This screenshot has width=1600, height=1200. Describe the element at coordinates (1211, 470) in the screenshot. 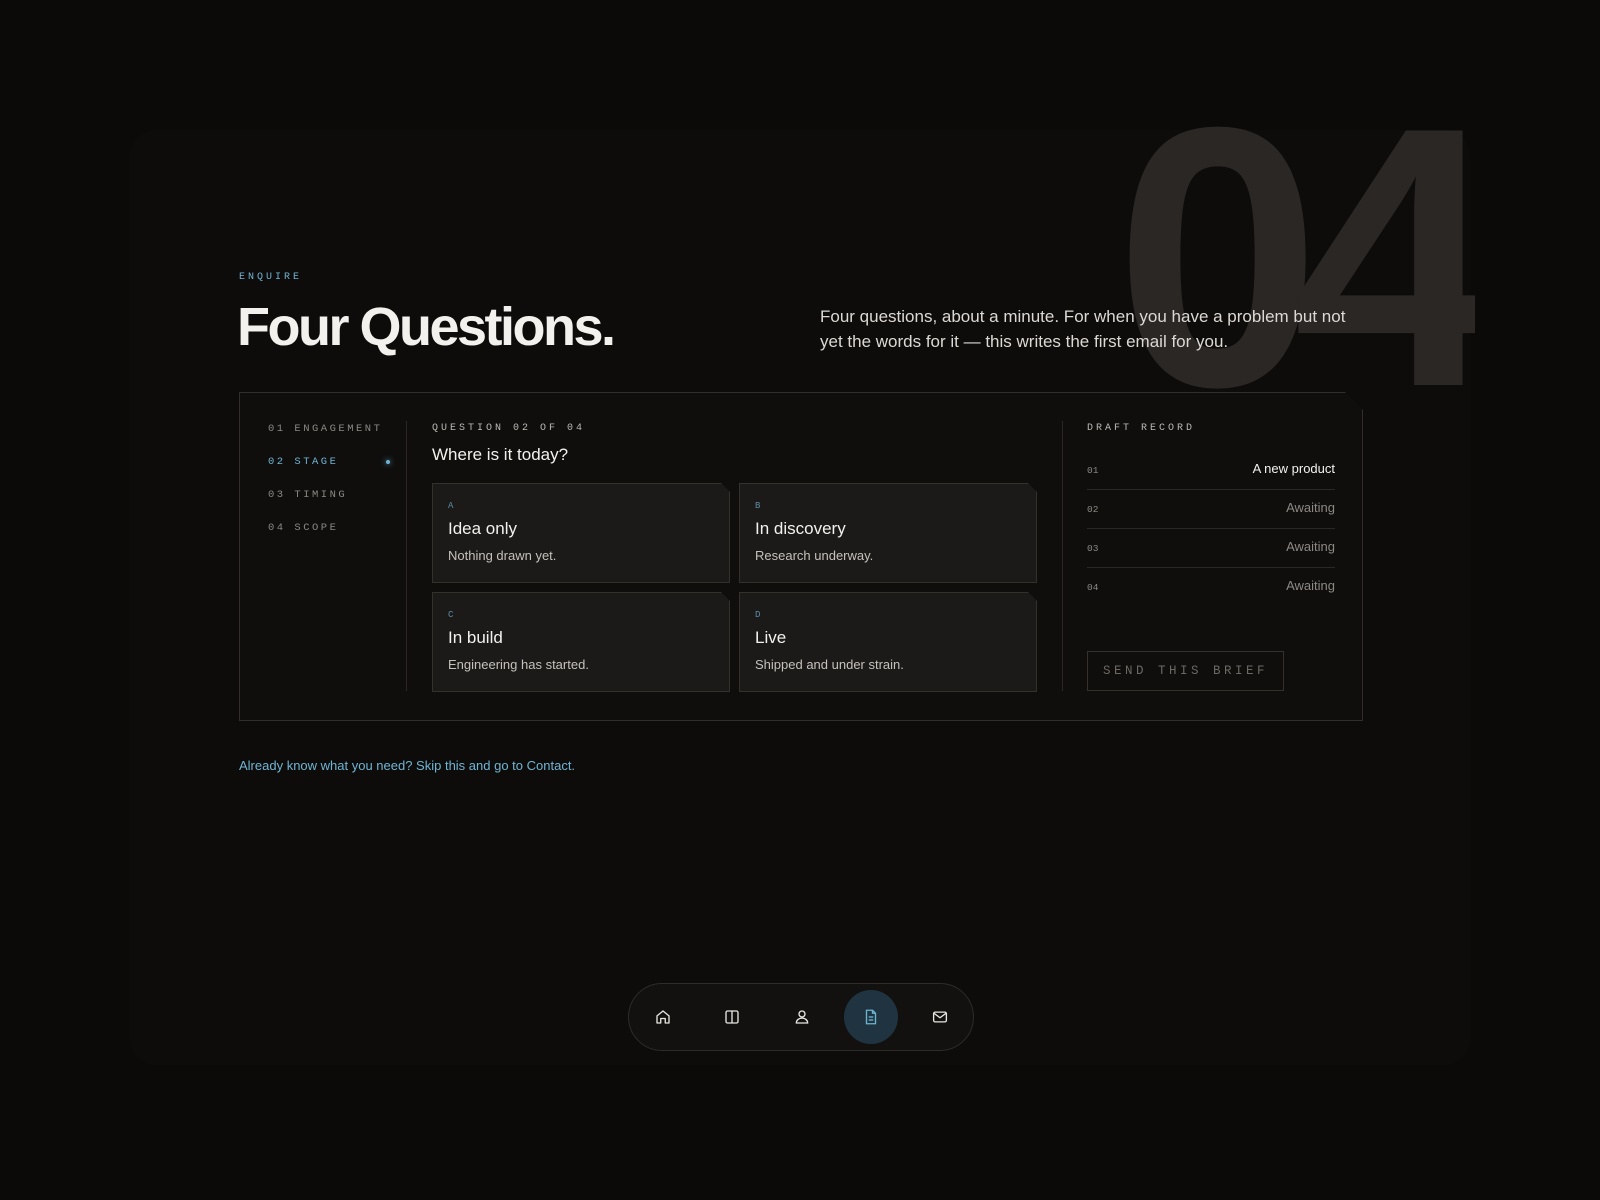

I see `record-row: 01 A new product` at that location.